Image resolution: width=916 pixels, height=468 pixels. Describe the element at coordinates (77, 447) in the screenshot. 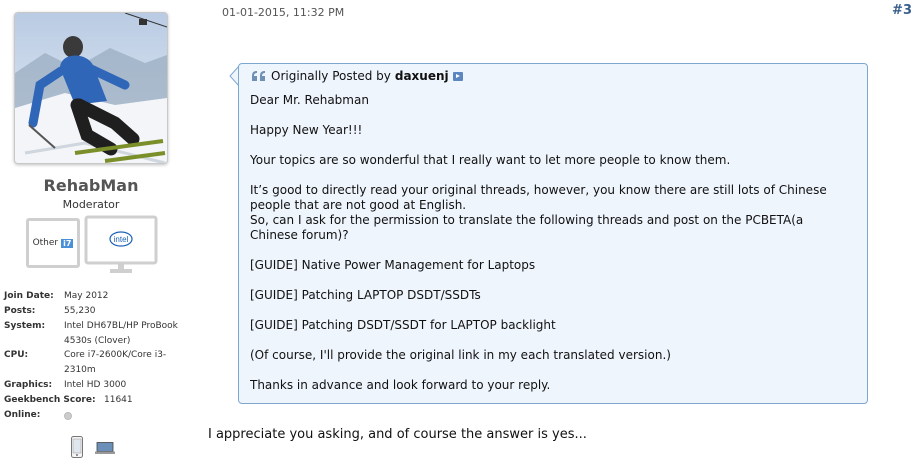

I see `phone-icon` at that location.